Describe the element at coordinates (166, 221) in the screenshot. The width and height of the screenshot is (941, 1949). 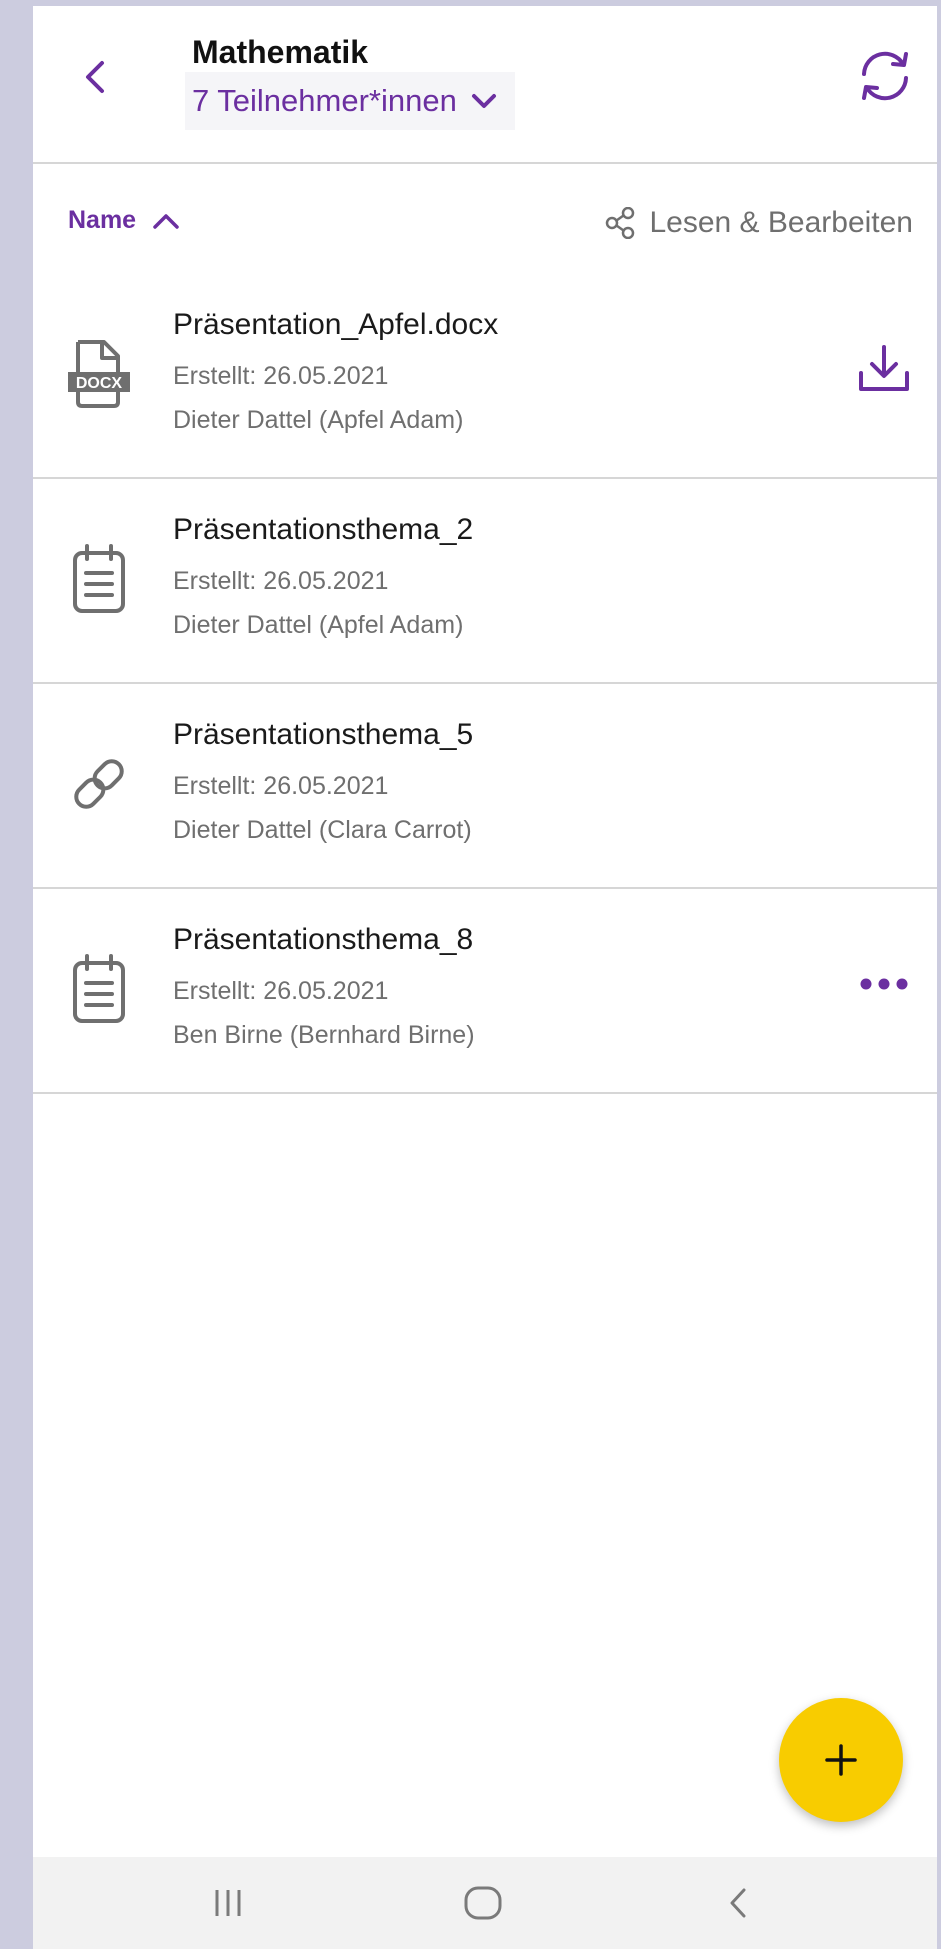
I see `chevron-up-icon` at that location.